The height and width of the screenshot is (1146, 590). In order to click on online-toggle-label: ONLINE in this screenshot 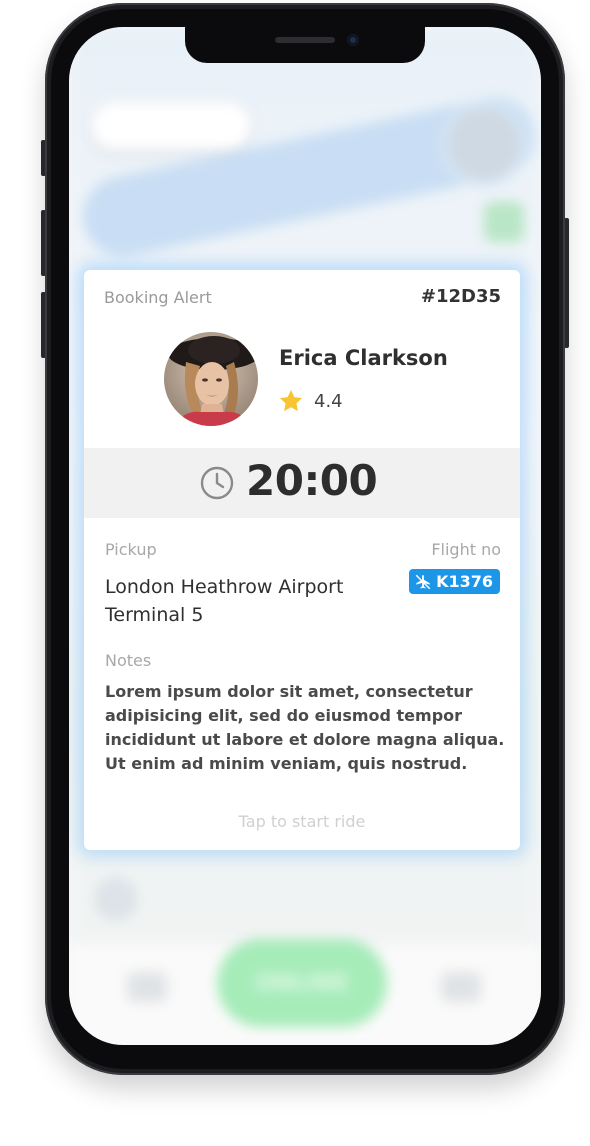, I will do `click(302, 983)`.